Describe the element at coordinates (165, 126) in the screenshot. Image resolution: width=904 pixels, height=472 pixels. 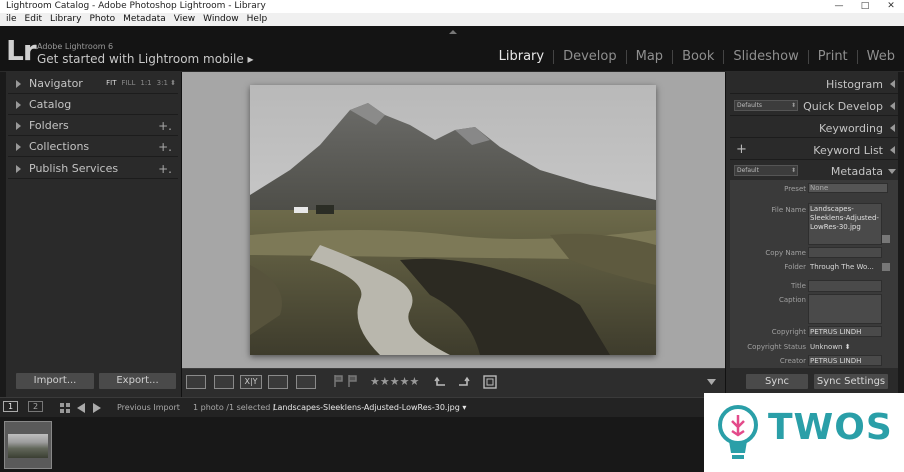
I see `add-folder-icon: +.` at that location.